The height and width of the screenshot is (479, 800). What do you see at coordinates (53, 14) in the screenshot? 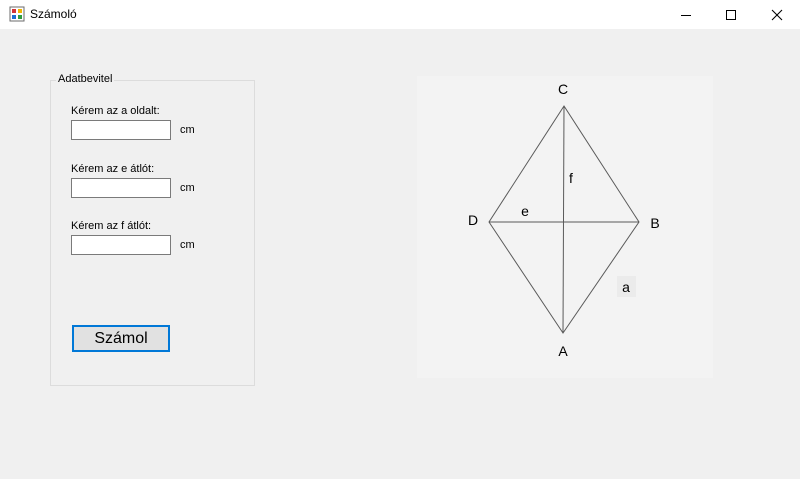
I see `window-title: Számoló` at bounding box center [53, 14].